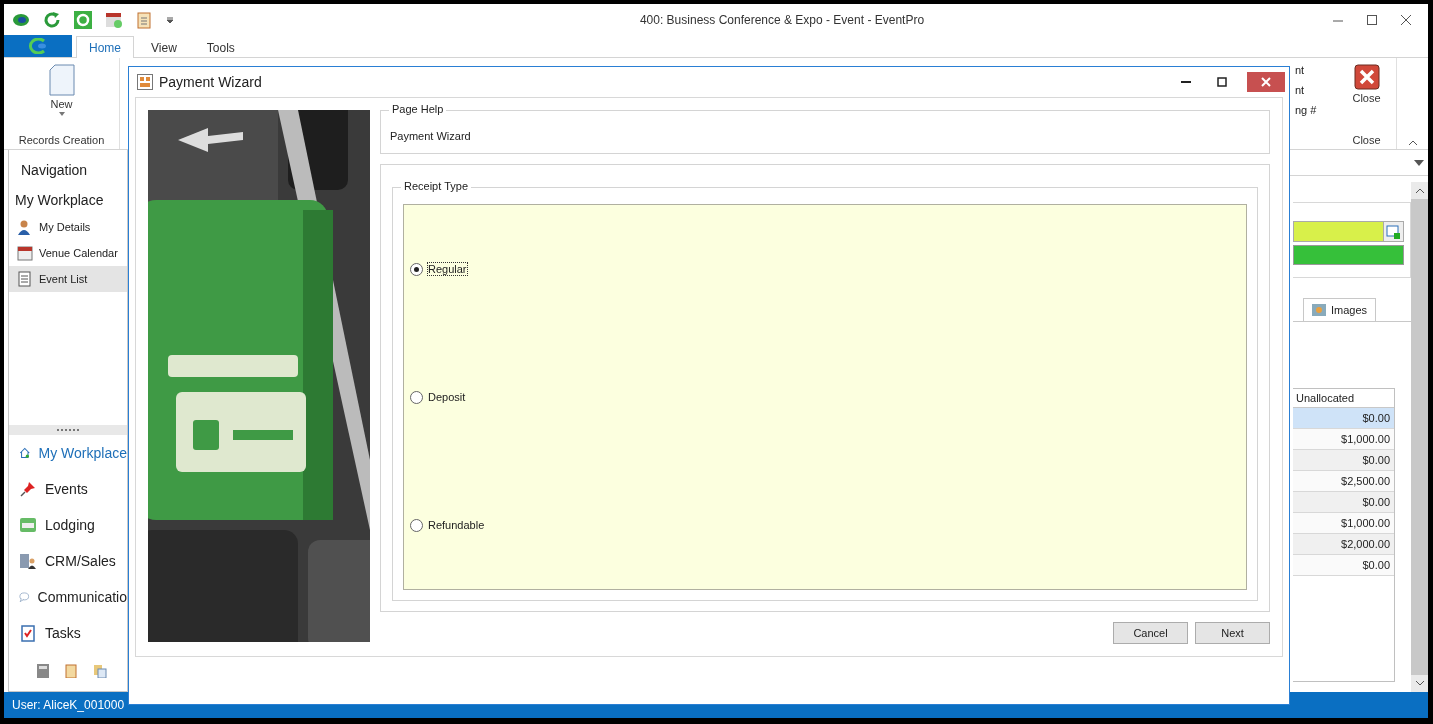 Image resolution: width=1433 pixels, height=724 pixels. I want to click on scrollbar, so click(1419, 437).